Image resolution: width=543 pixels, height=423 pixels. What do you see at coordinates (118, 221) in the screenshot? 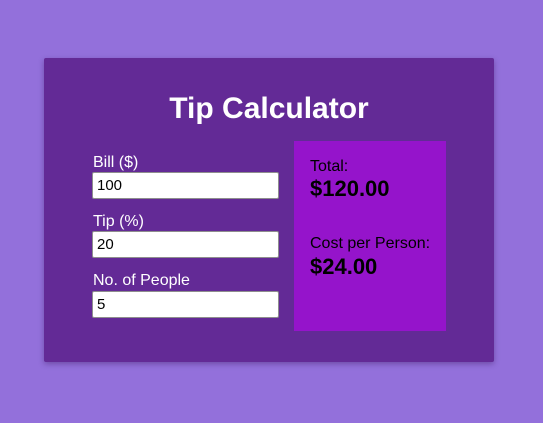
I see `tip-label: Tip (%)` at bounding box center [118, 221].